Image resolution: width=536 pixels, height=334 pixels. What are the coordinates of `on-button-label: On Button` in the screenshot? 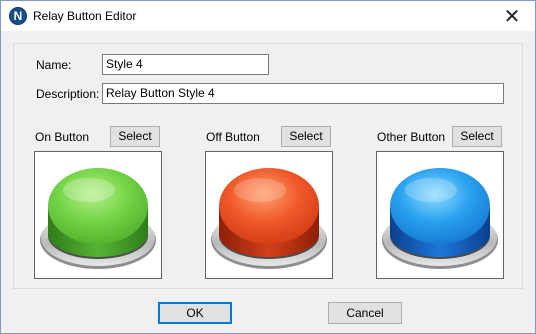 It's located at (62, 137).